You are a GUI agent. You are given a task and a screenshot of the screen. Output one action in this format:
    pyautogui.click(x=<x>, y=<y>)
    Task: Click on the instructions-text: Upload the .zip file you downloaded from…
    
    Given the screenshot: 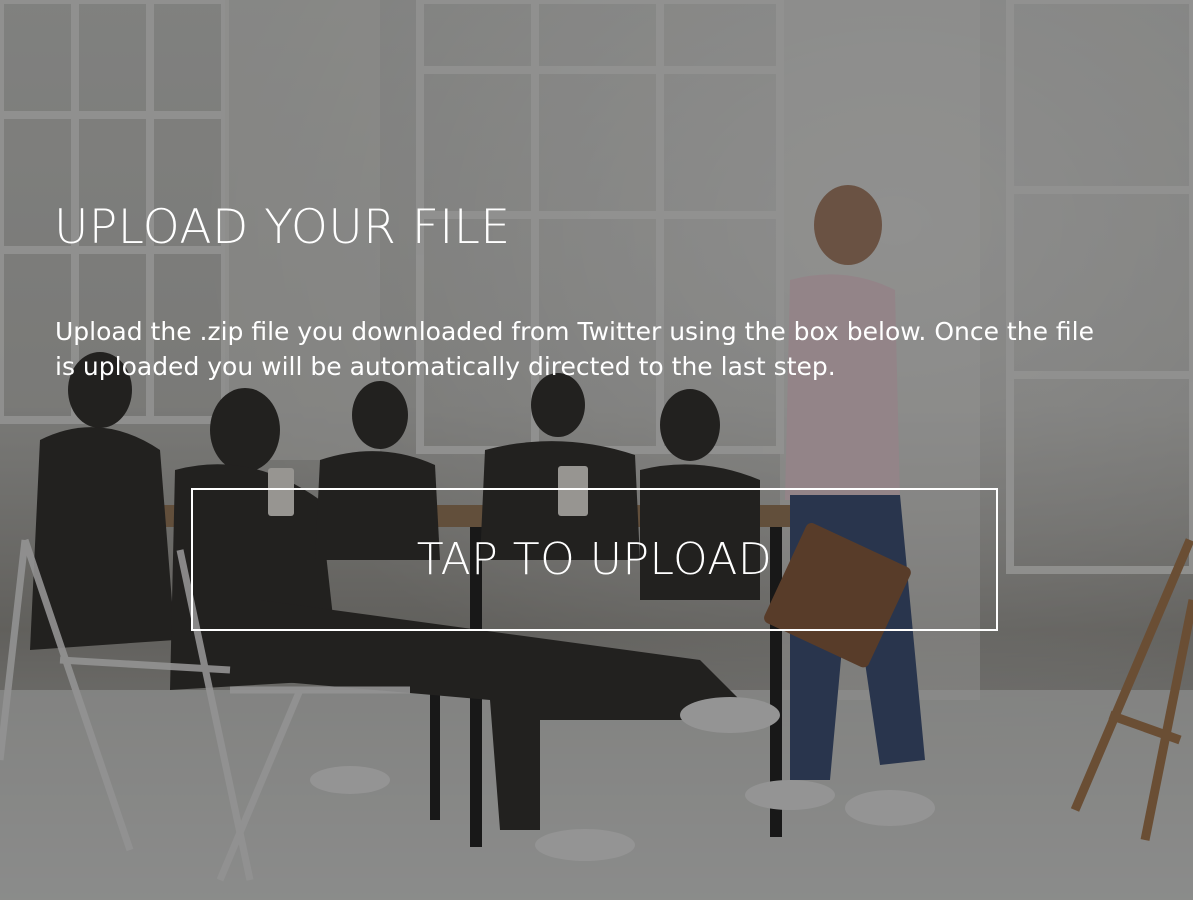 What is the action you would take?
    pyautogui.click(x=574, y=349)
    